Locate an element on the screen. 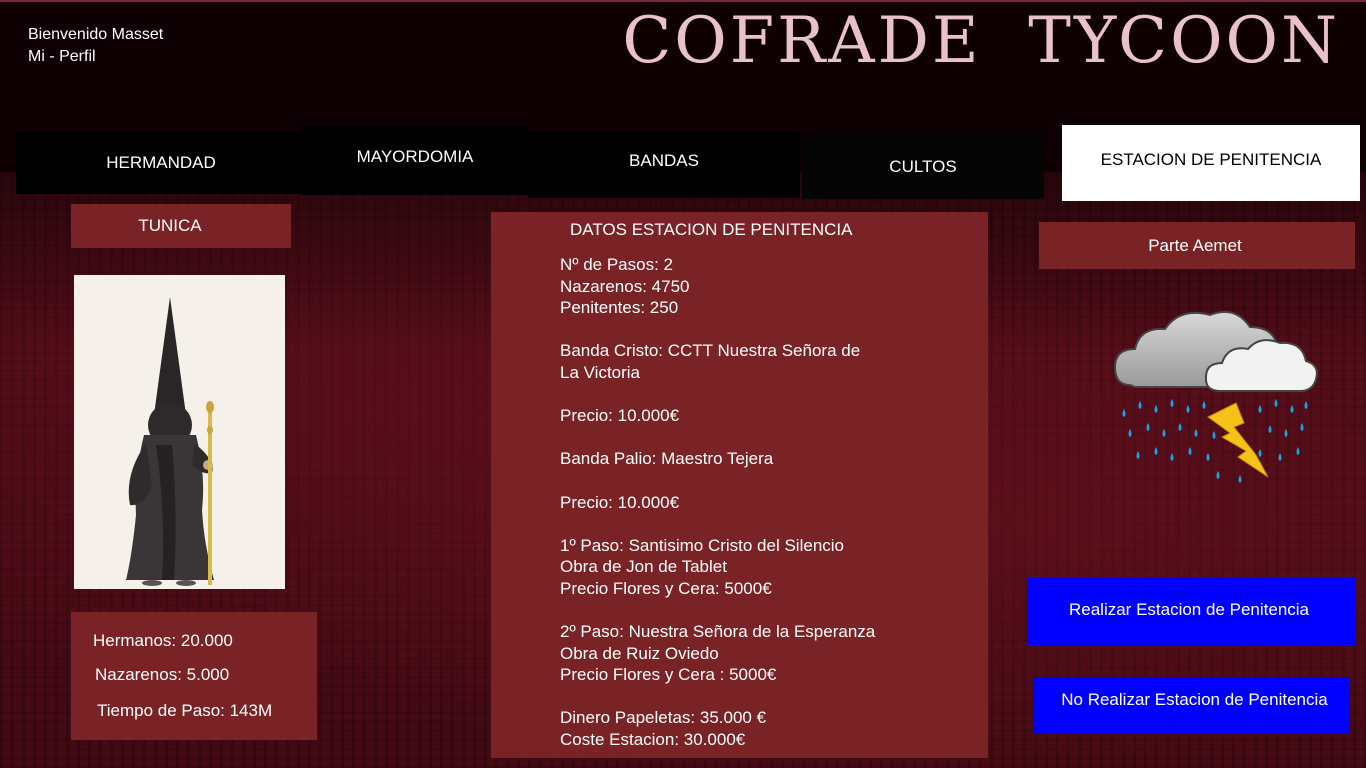  datos-line: Precio Flores y Cera : 5000€ is located at coordinates (668, 675).